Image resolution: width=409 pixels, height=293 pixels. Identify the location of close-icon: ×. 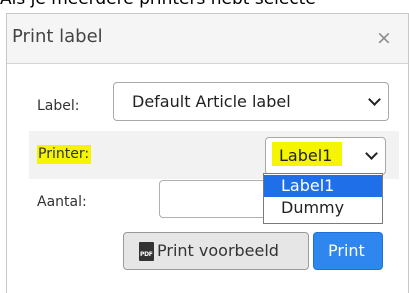
(384, 38).